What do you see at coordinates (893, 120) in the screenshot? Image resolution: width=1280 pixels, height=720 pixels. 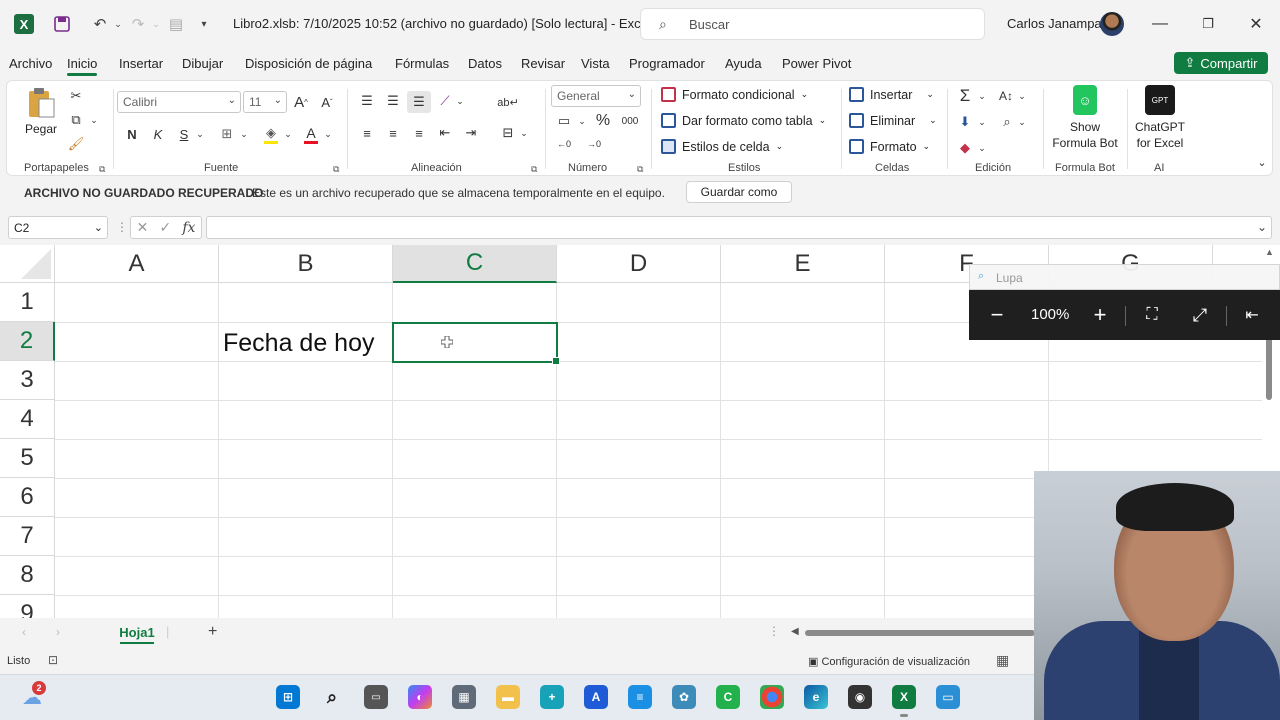 I see `delete-cells-button: Eliminar ⌄` at bounding box center [893, 120].